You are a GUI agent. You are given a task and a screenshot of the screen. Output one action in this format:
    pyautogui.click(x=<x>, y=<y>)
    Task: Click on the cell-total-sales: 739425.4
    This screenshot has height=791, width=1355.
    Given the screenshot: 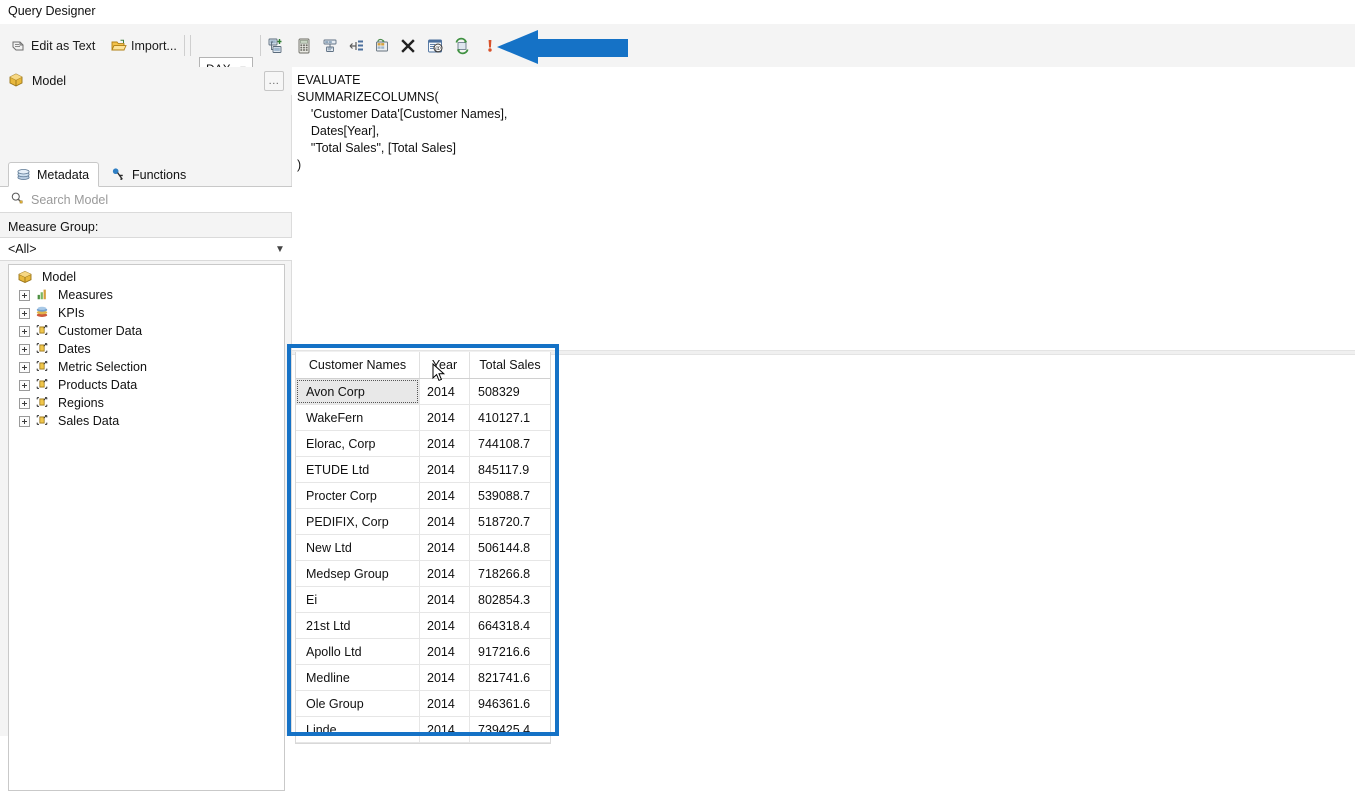 What is the action you would take?
    pyautogui.click(x=509, y=729)
    